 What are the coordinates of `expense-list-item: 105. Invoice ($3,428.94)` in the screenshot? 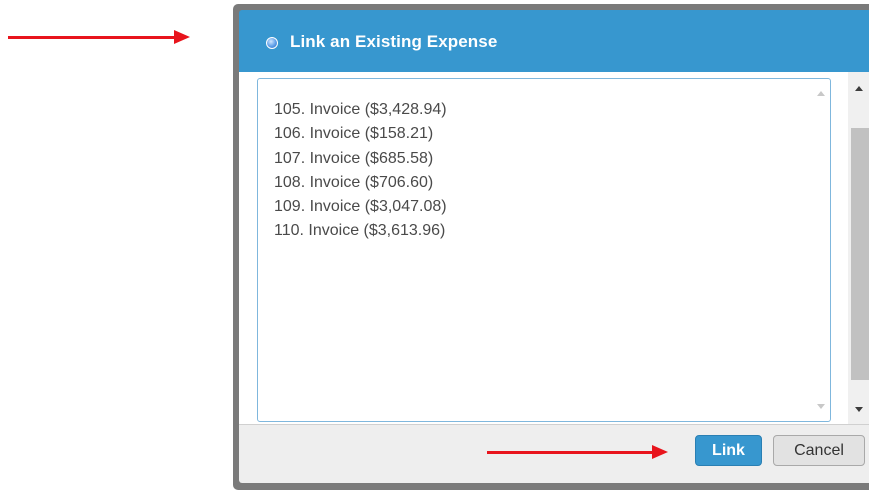 It's located at (360, 110).